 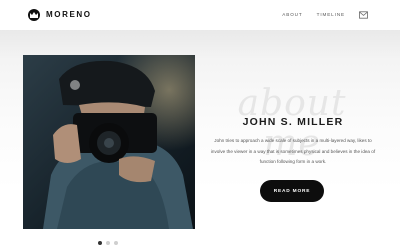 I want to click on read-more-button: READ MORE, so click(x=292, y=191).